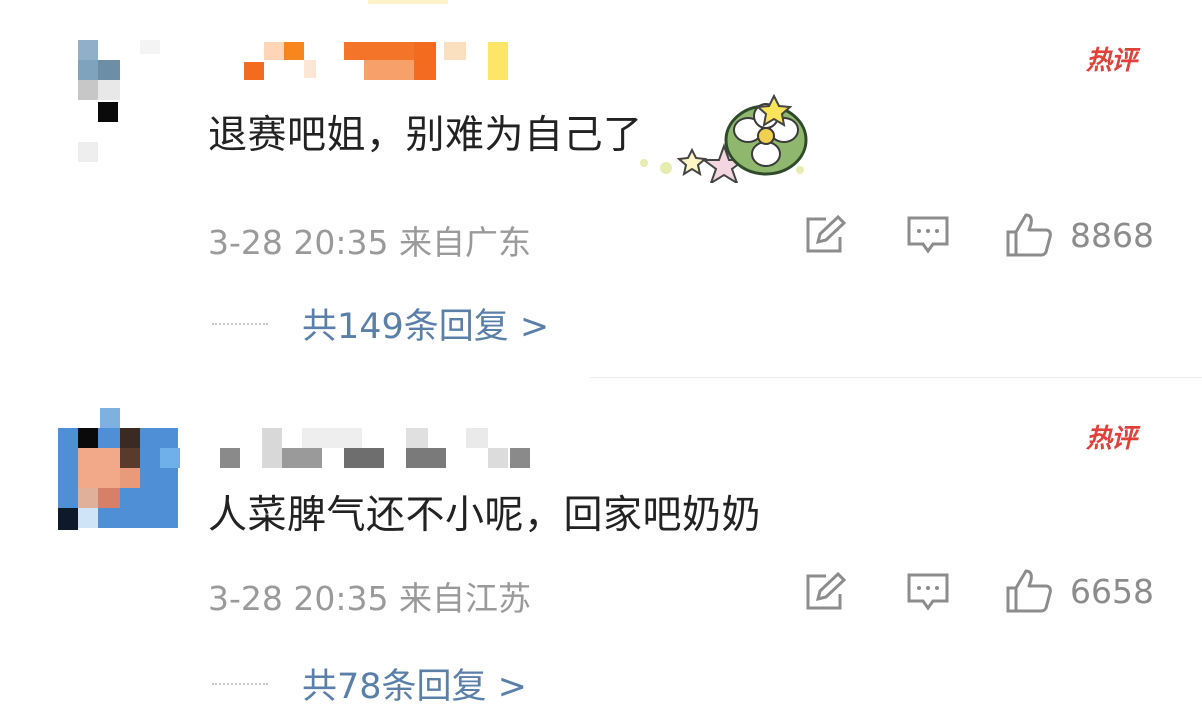  What do you see at coordinates (485, 515) in the screenshot?
I see `comment-text: 人菜脾气还不小呢，回家吧奶奶` at bounding box center [485, 515].